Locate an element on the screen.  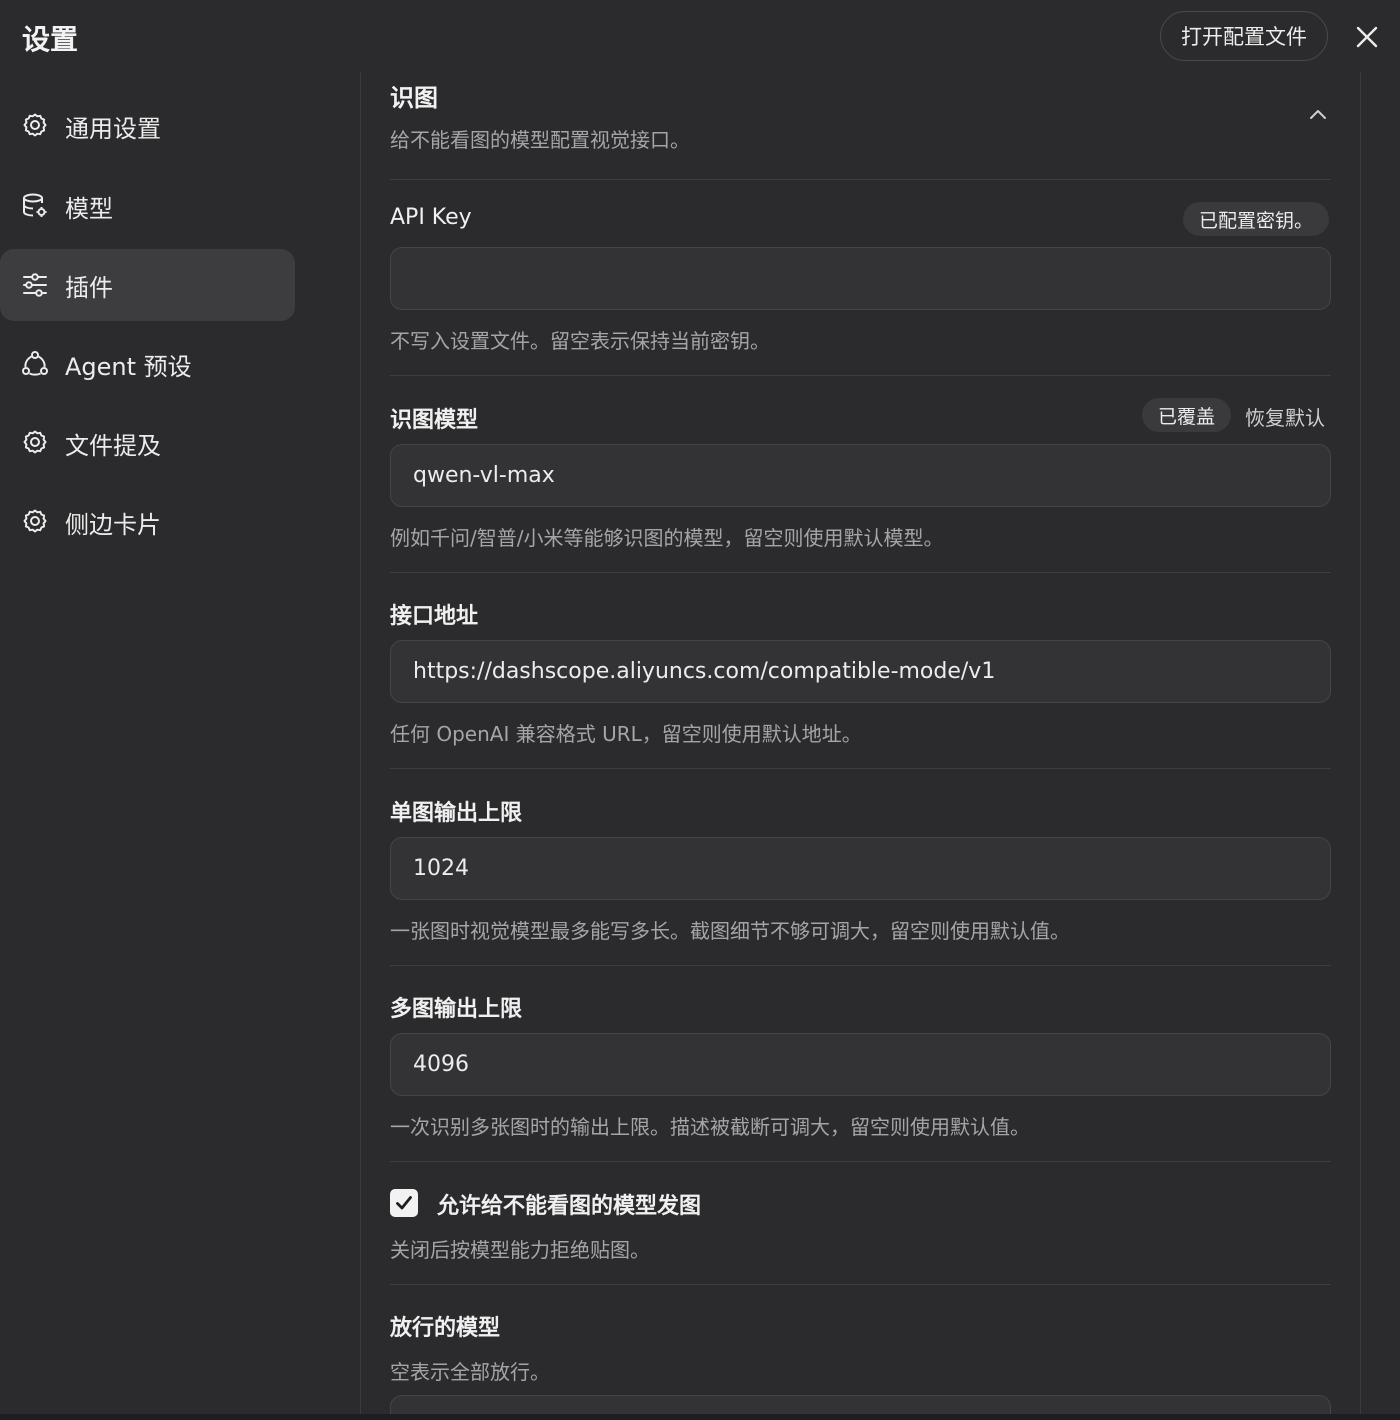
sidebar-divider is located at coordinates (360, 743).